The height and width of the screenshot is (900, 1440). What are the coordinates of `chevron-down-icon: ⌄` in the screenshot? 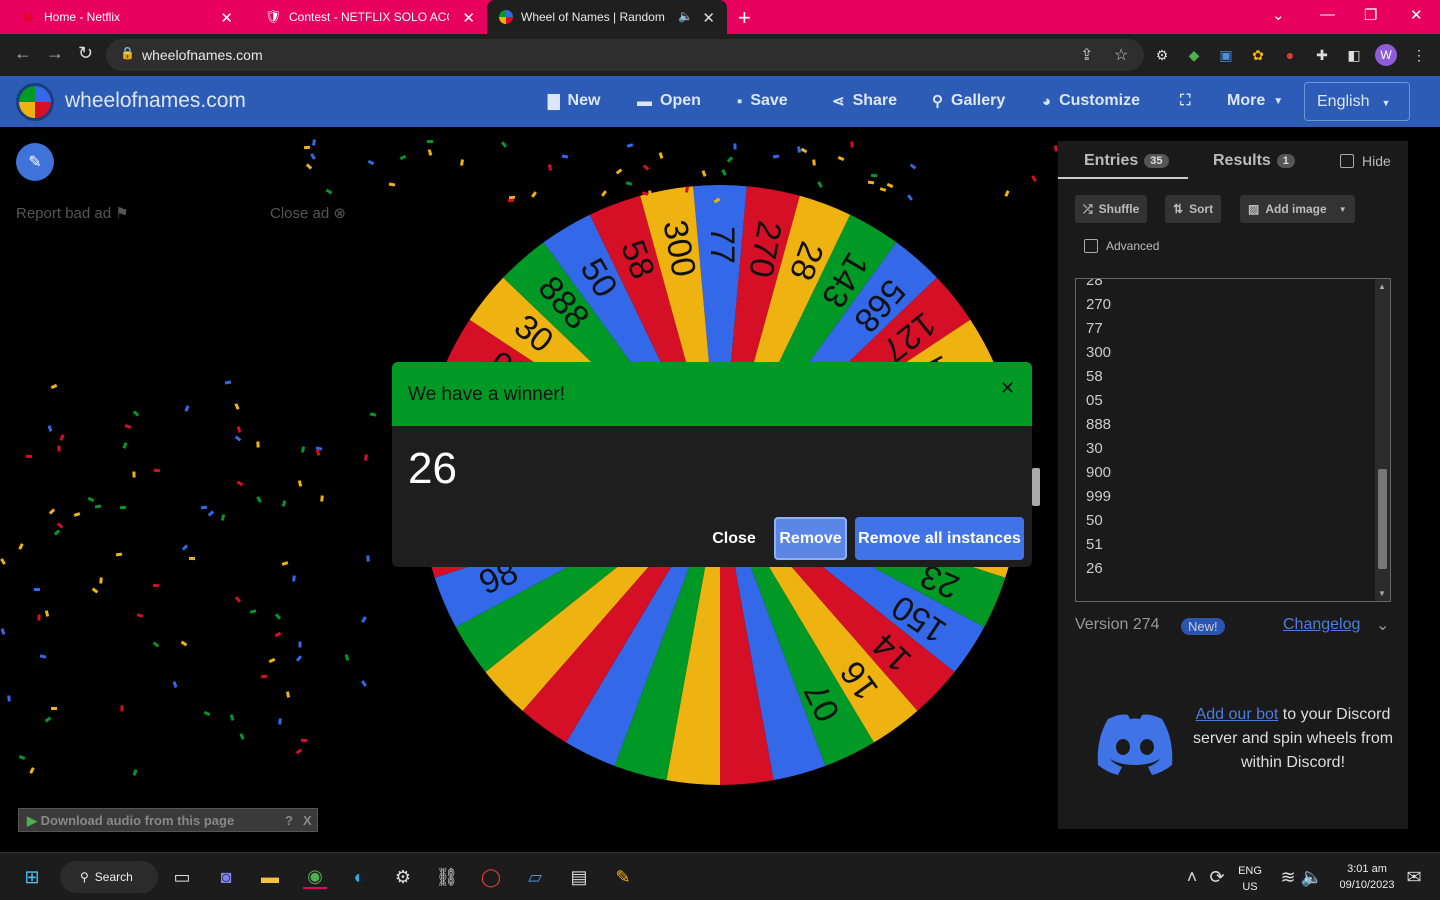 It's located at (1382, 625).